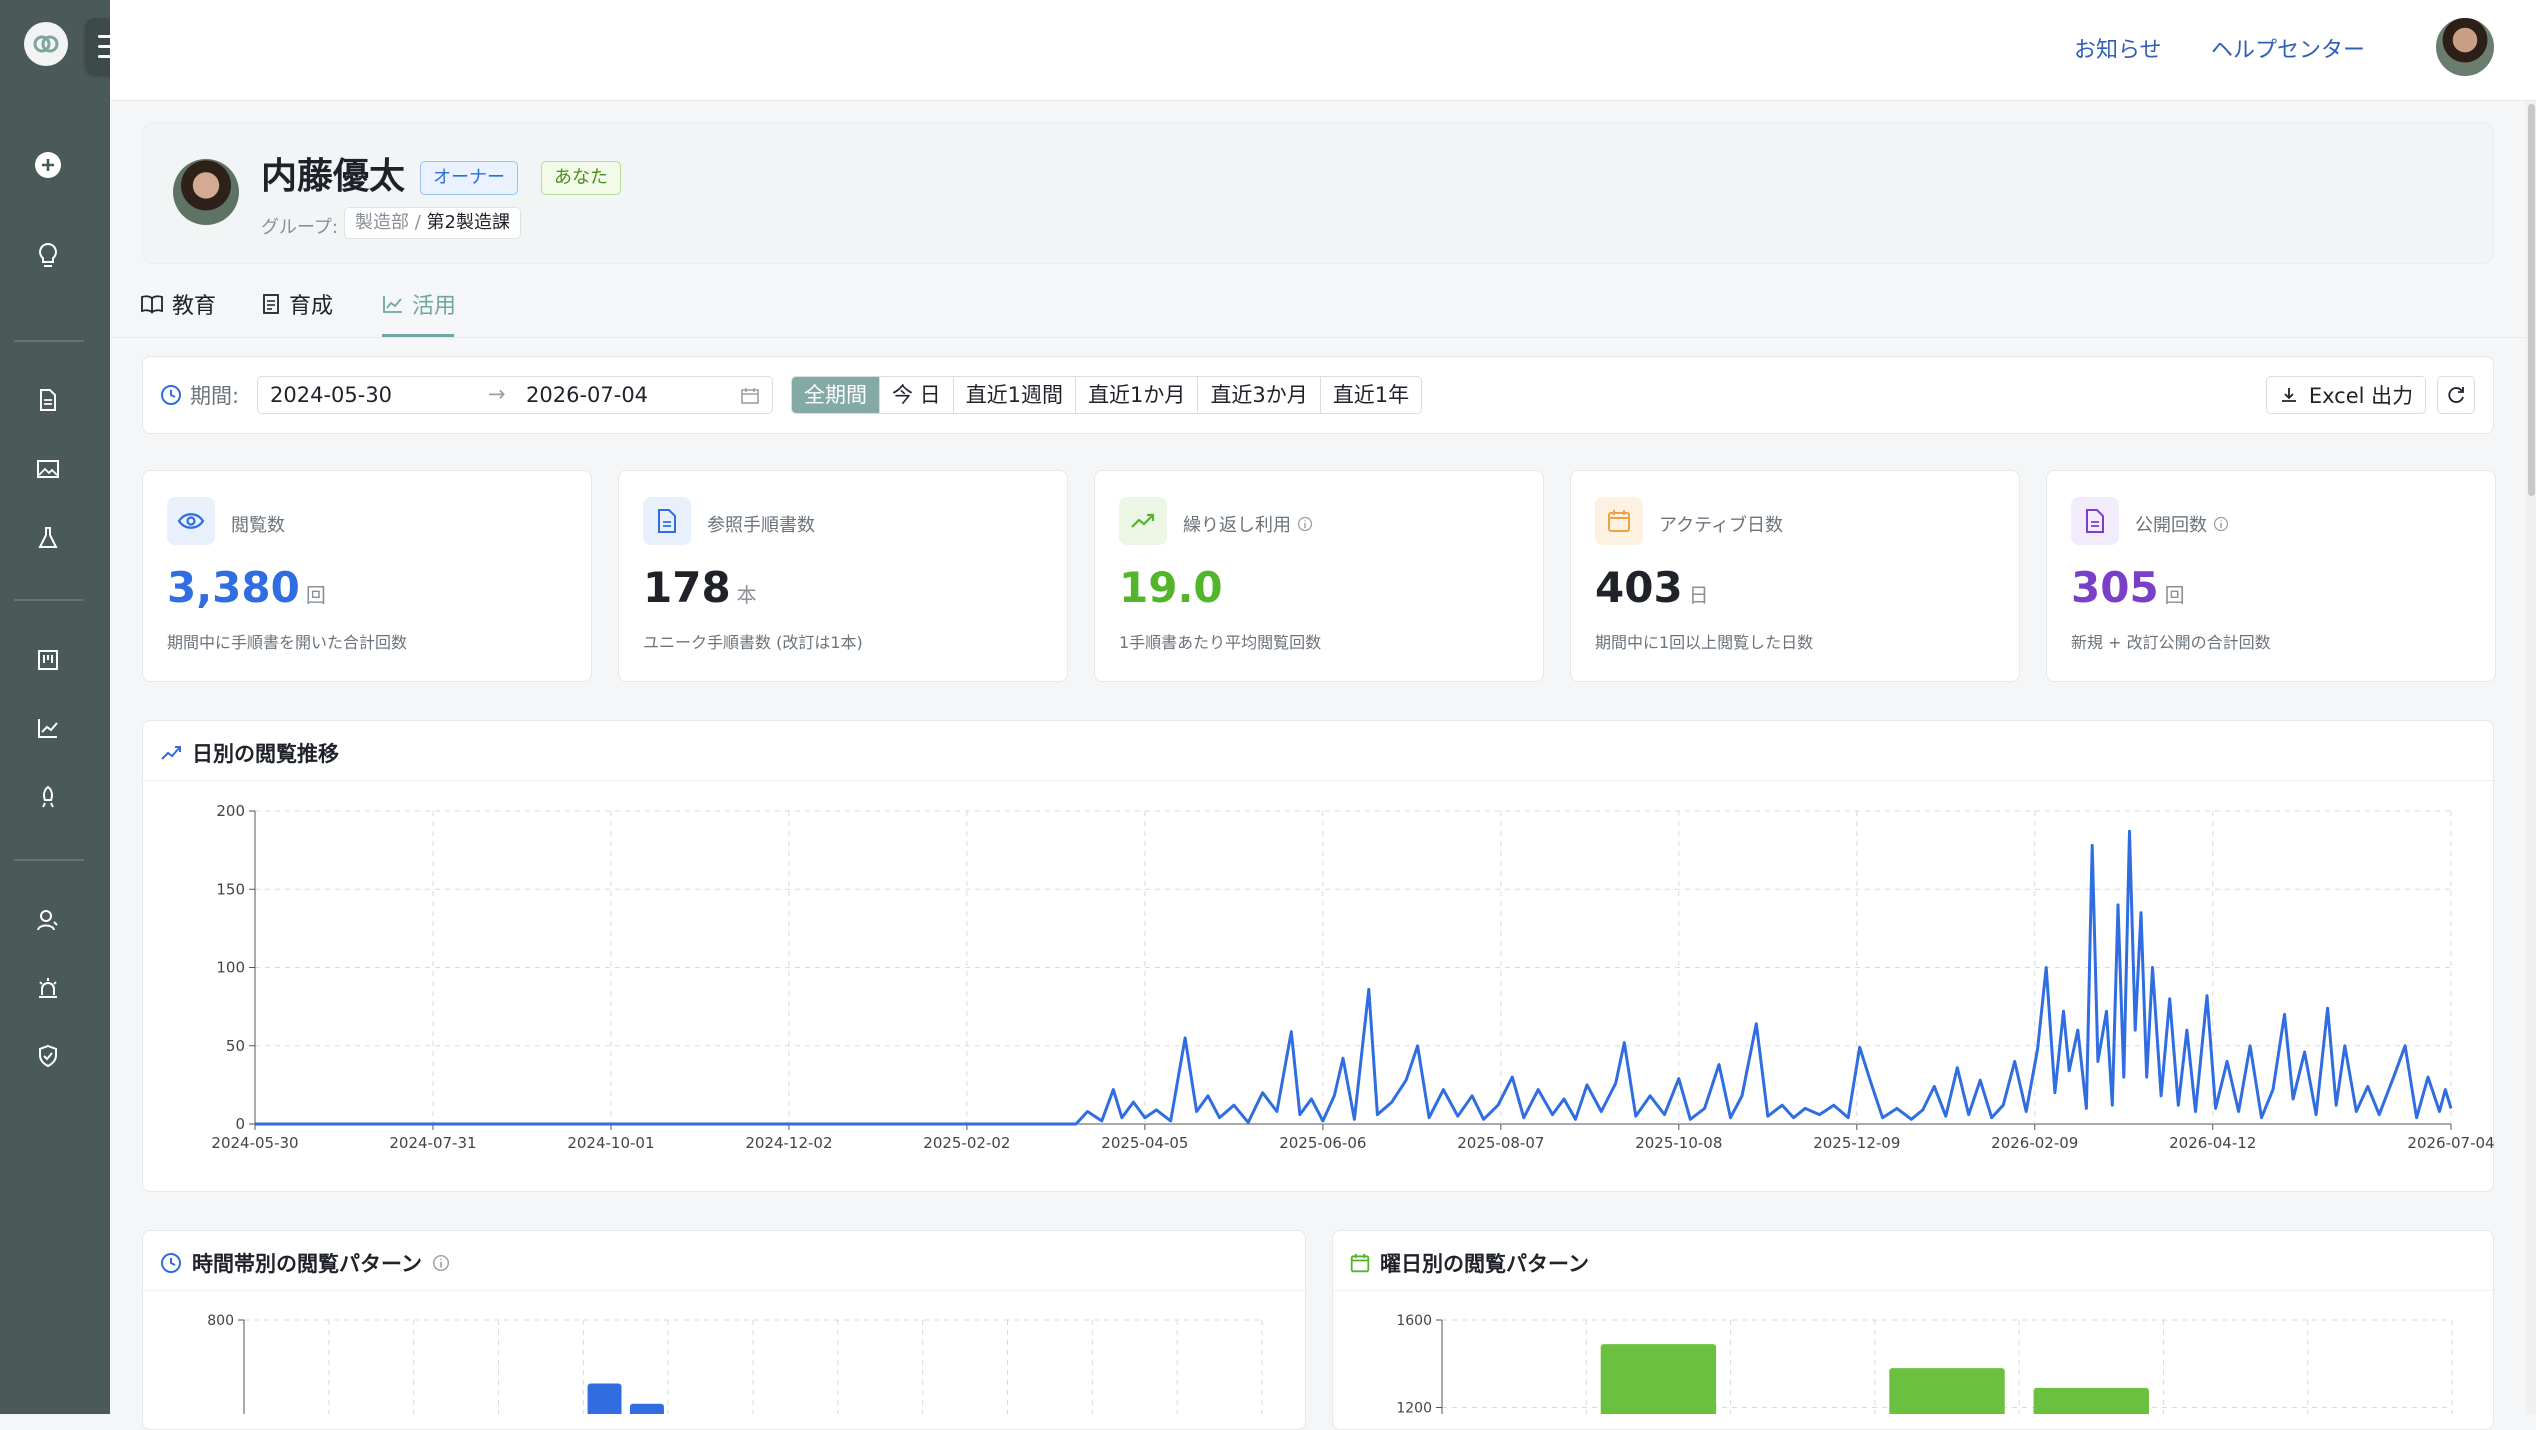 This screenshot has height=1430, width=2536. I want to click on stat-description: 期間中に1回以上閲覧した日数, so click(1704, 642).